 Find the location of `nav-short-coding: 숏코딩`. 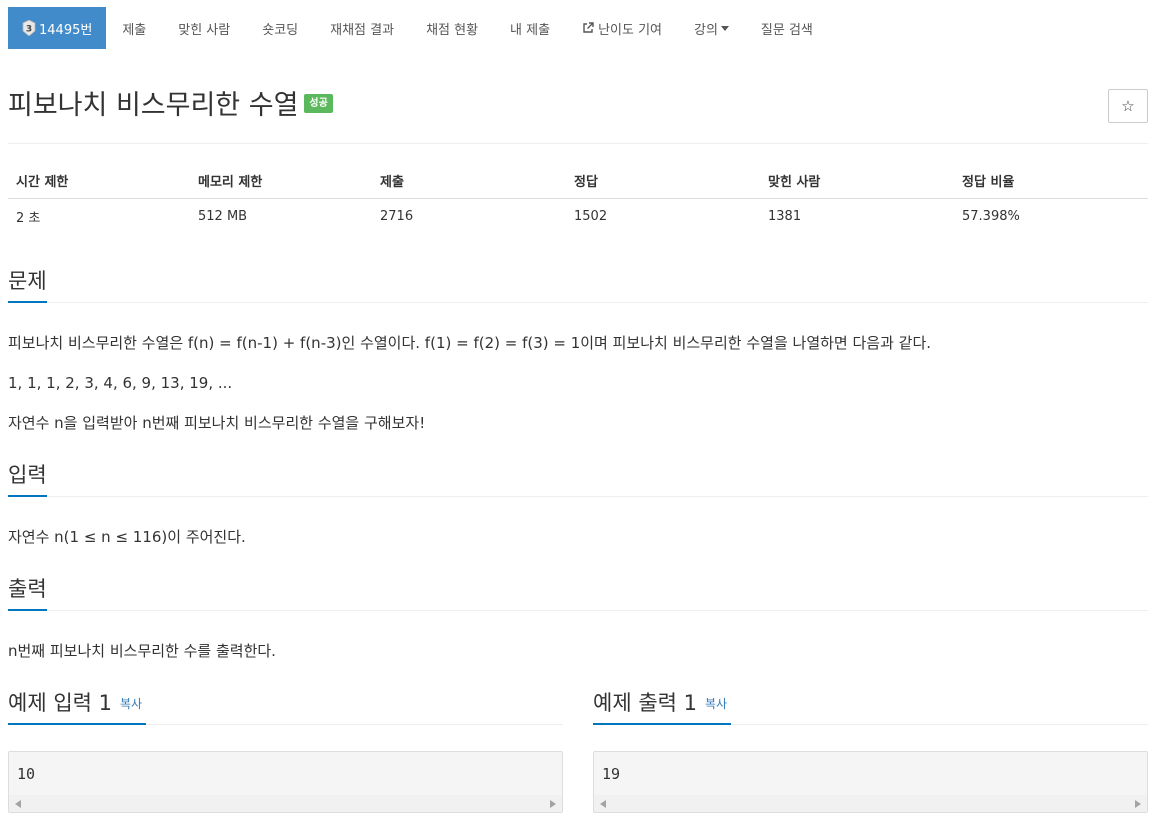

nav-short-coding: 숏코딩 is located at coordinates (280, 28).